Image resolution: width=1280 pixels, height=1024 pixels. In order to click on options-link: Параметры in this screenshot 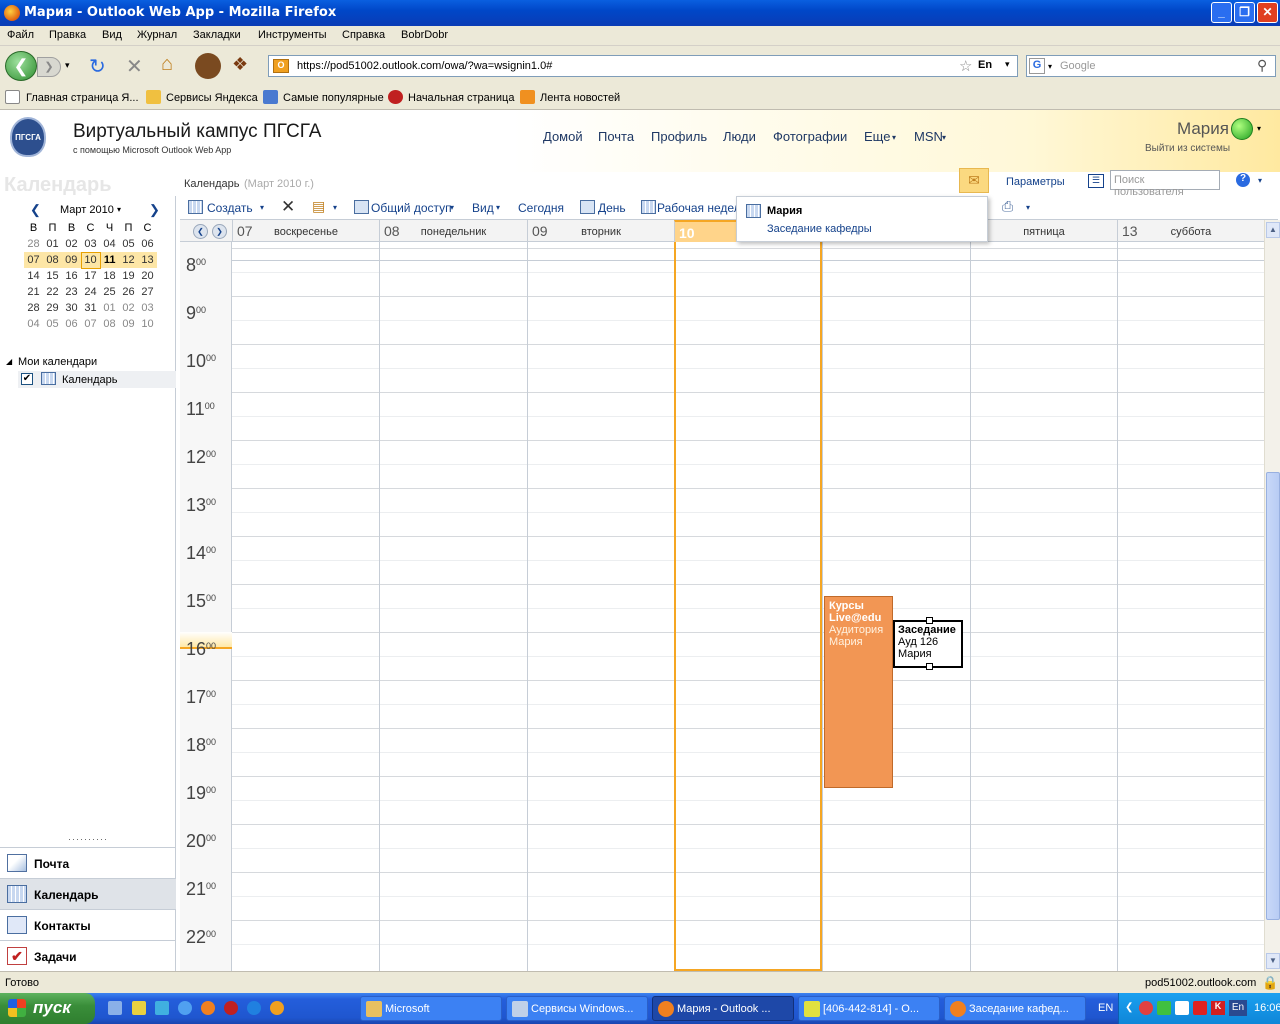, I will do `click(1035, 182)`.